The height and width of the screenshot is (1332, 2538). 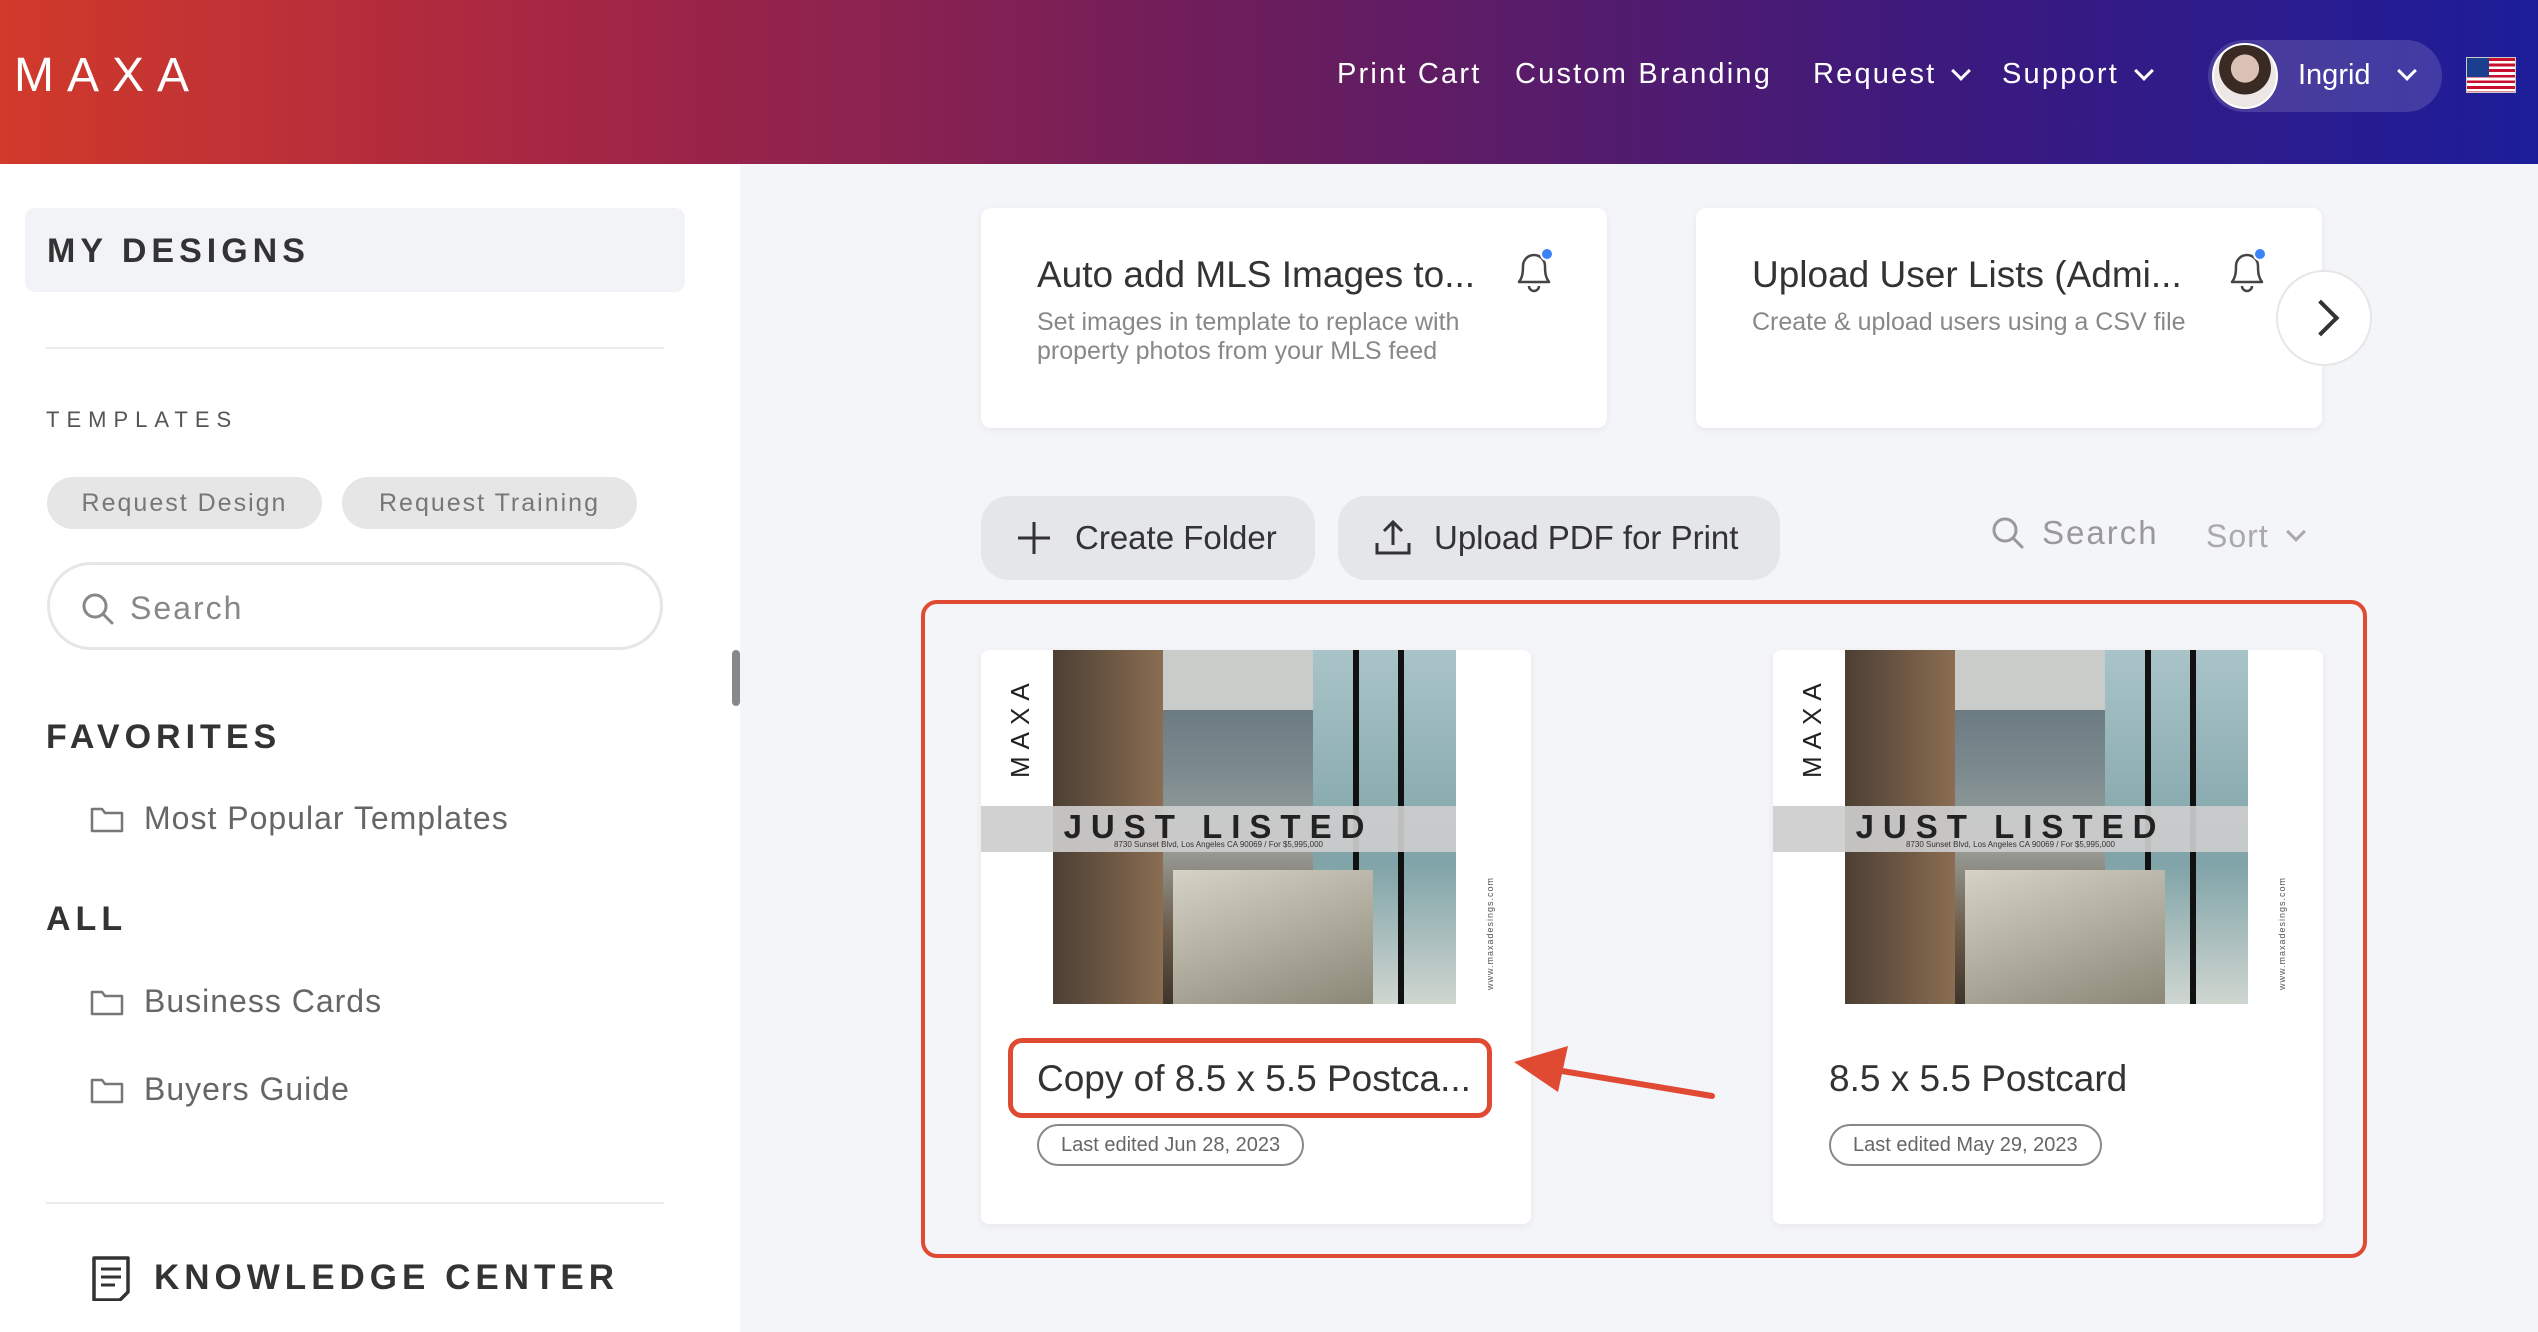 I want to click on last-edited-badge: Last edited Jun 28, 2023, so click(x=1171, y=1145).